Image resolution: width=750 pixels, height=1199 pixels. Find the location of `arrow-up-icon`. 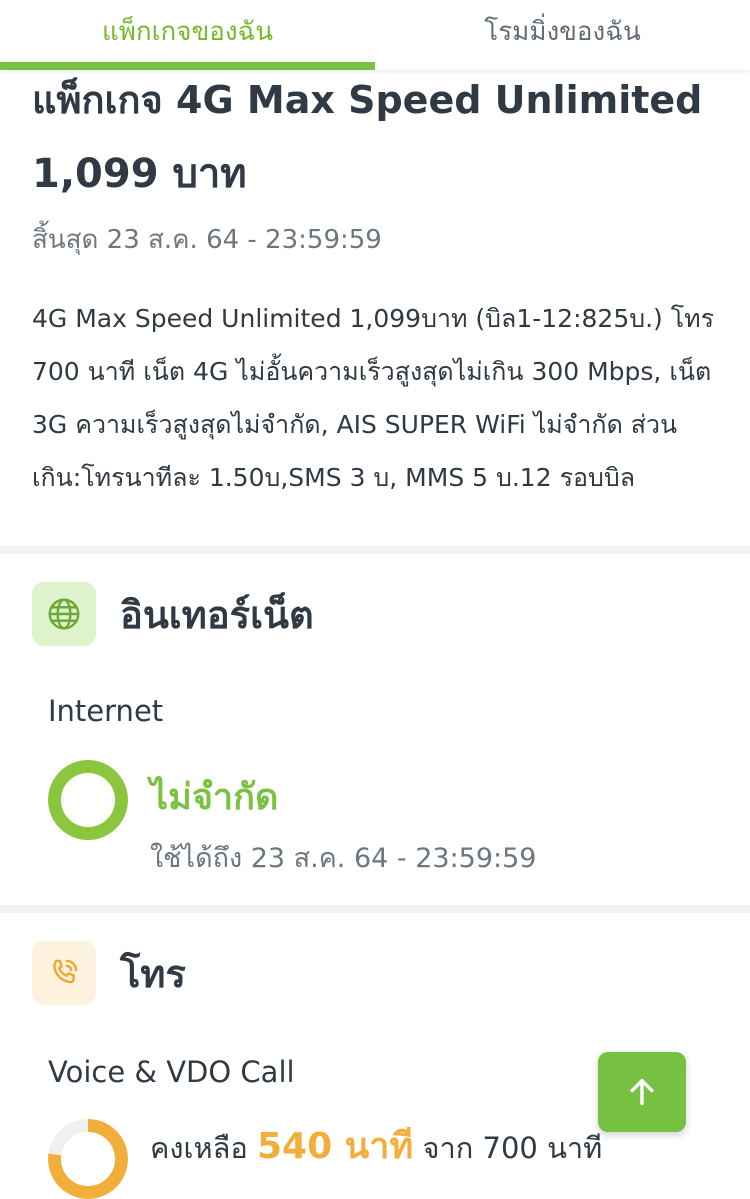

arrow-up-icon is located at coordinates (642, 1092).